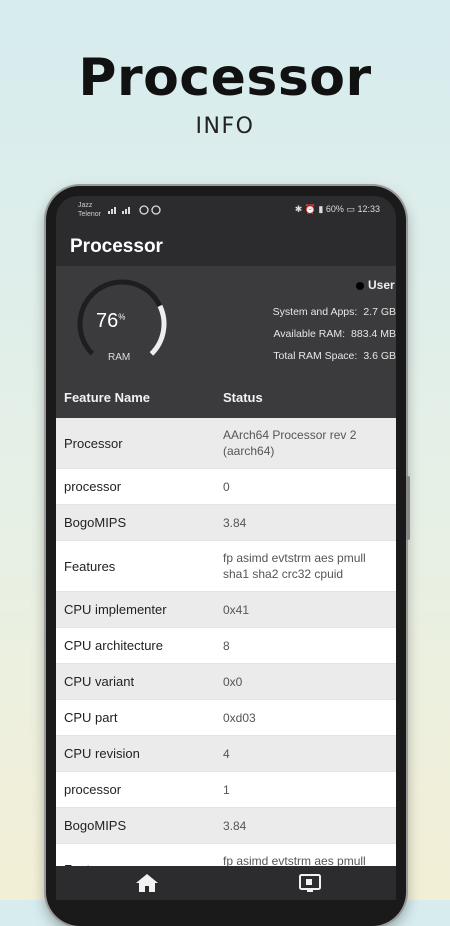  Describe the element at coordinates (375, 285) in the screenshot. I see `used-legend: User` at that location.